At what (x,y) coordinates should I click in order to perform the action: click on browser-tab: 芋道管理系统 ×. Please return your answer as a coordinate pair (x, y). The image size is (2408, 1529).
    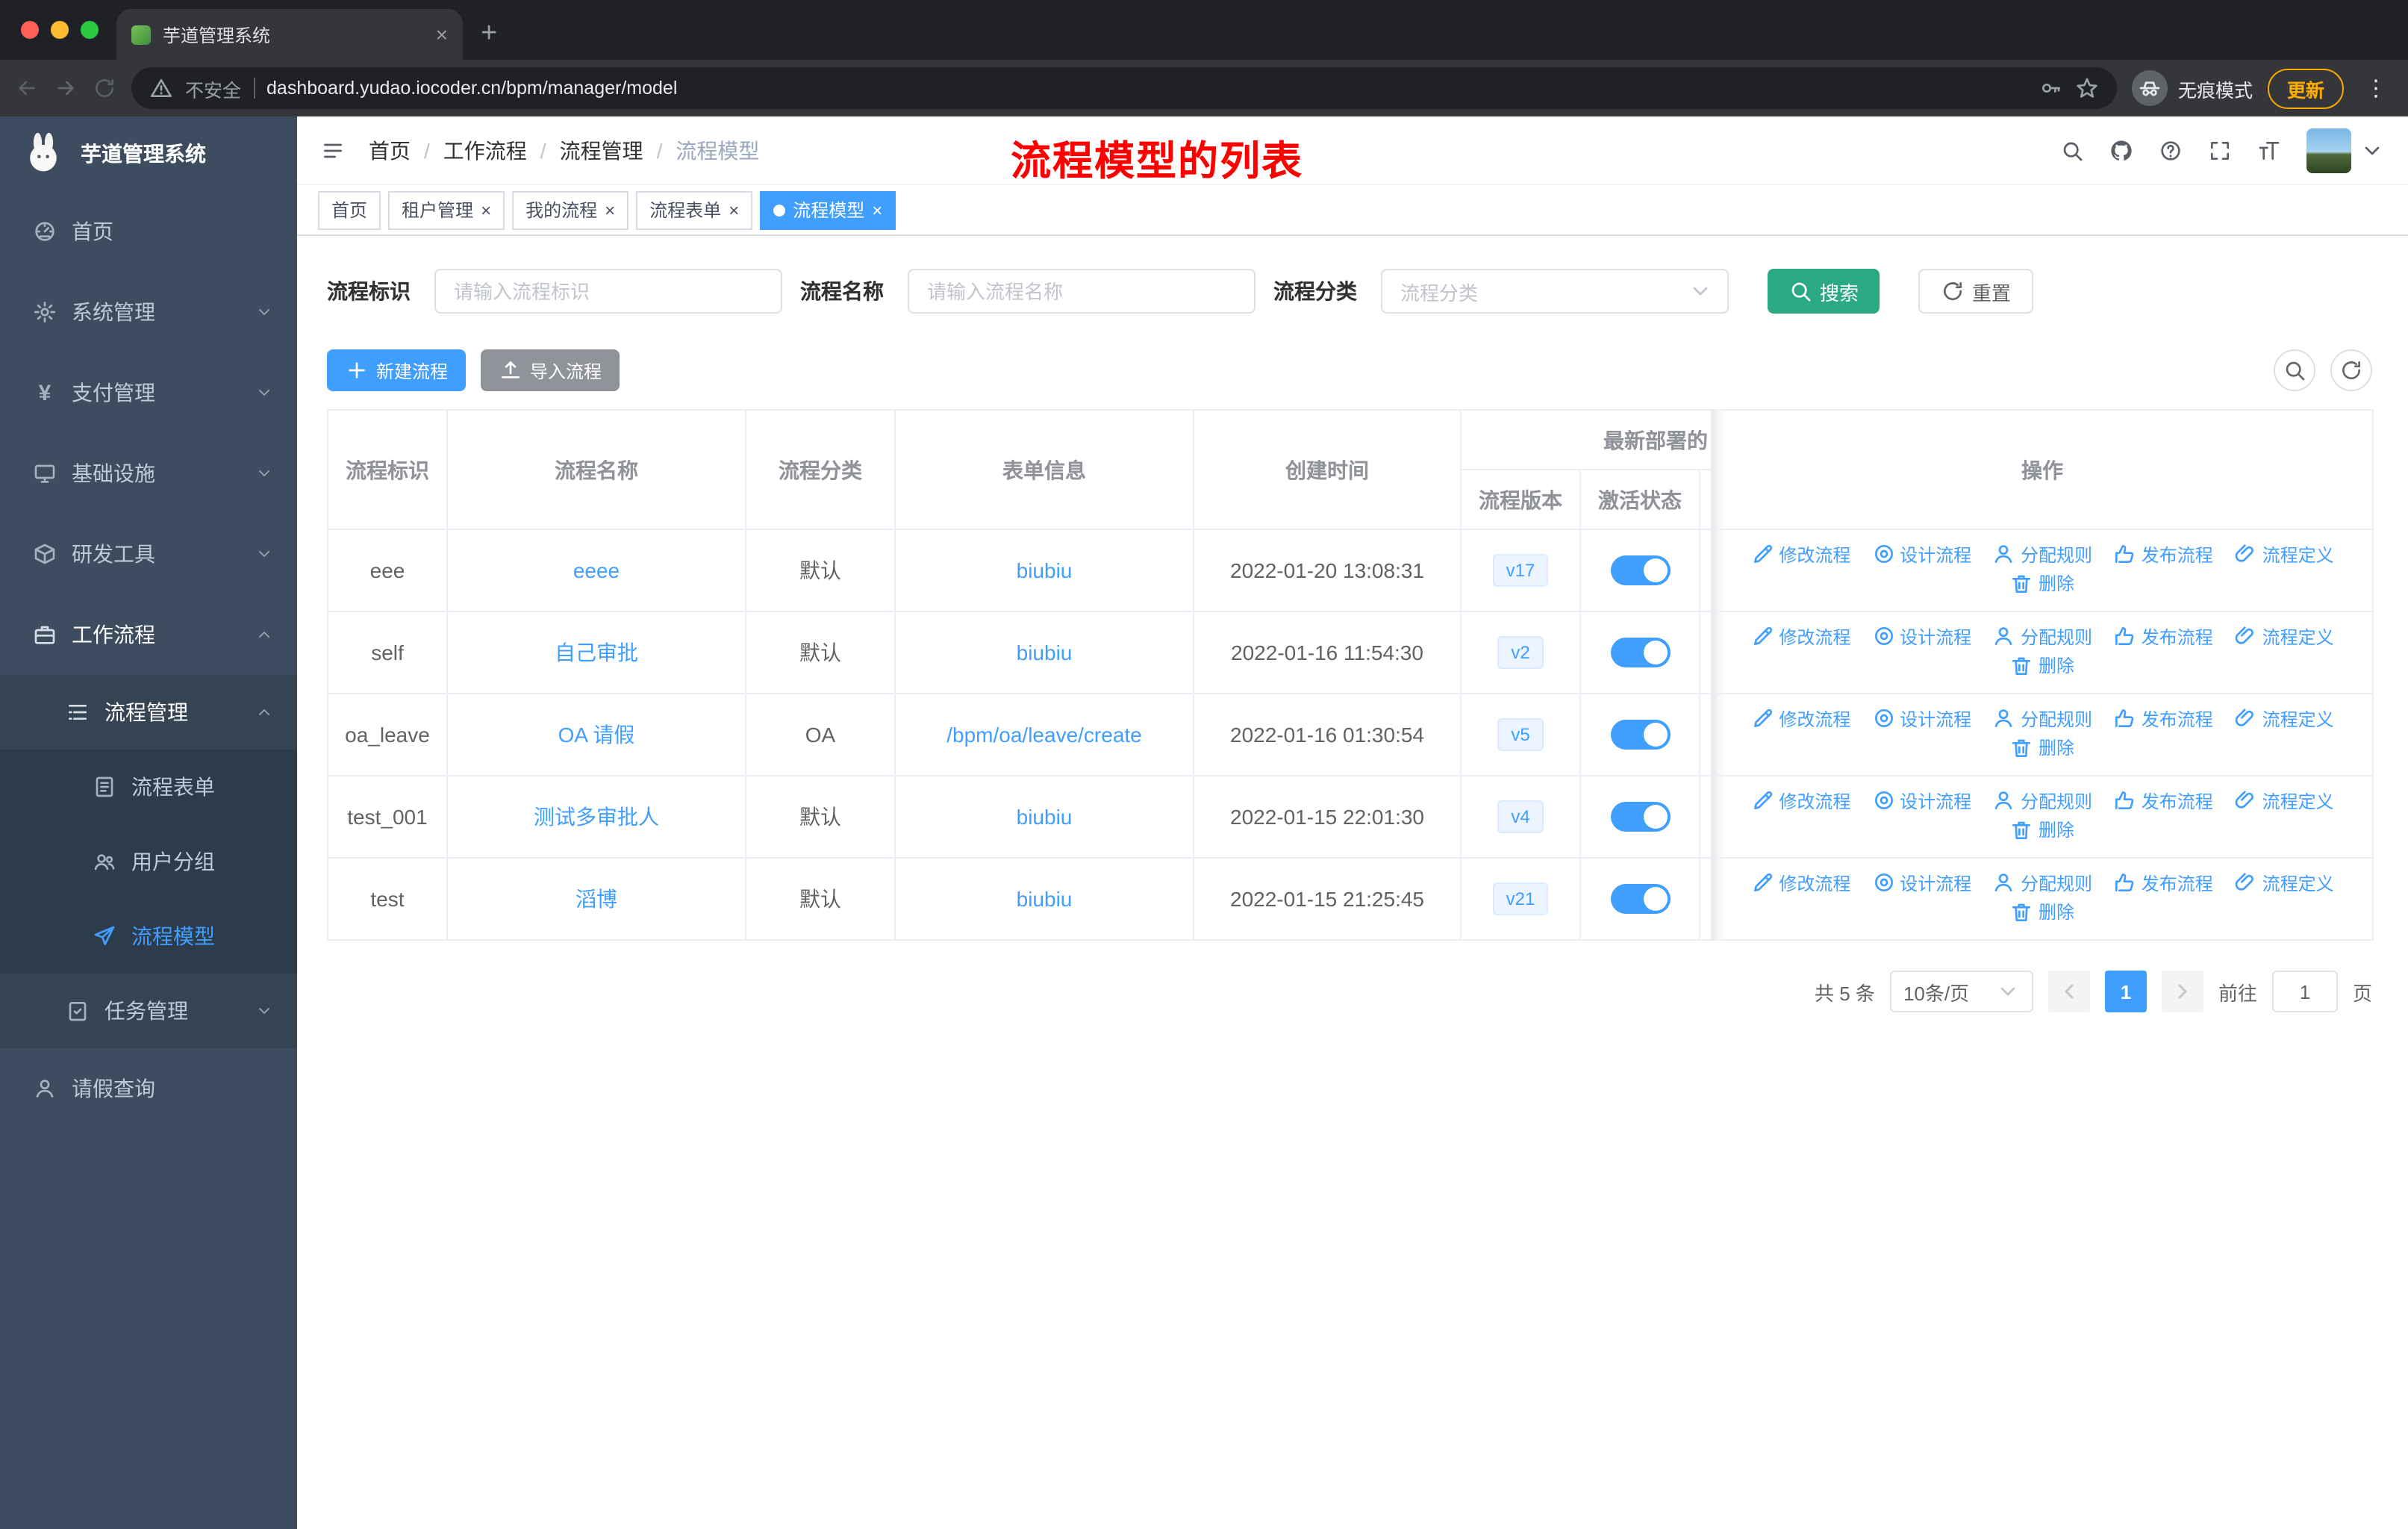
    Looking at the image, I should click on (289, 34).